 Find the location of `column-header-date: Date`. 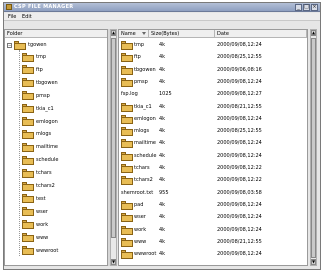

column-header-date: Date is located at coordinates (261, 34).